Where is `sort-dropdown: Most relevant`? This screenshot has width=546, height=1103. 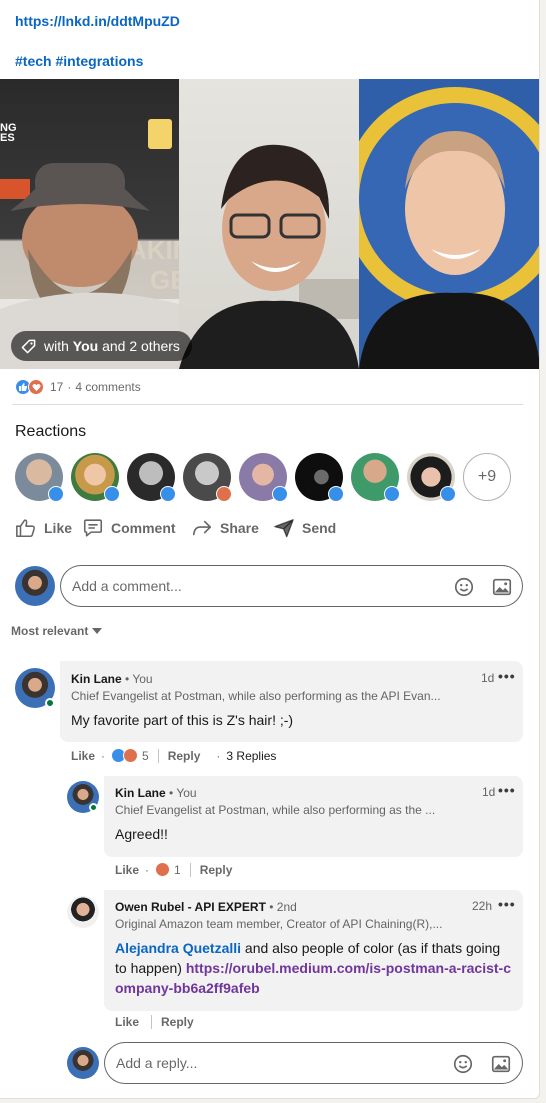
sort-dropdown: Most relevant is located at coordinates (57, 631).